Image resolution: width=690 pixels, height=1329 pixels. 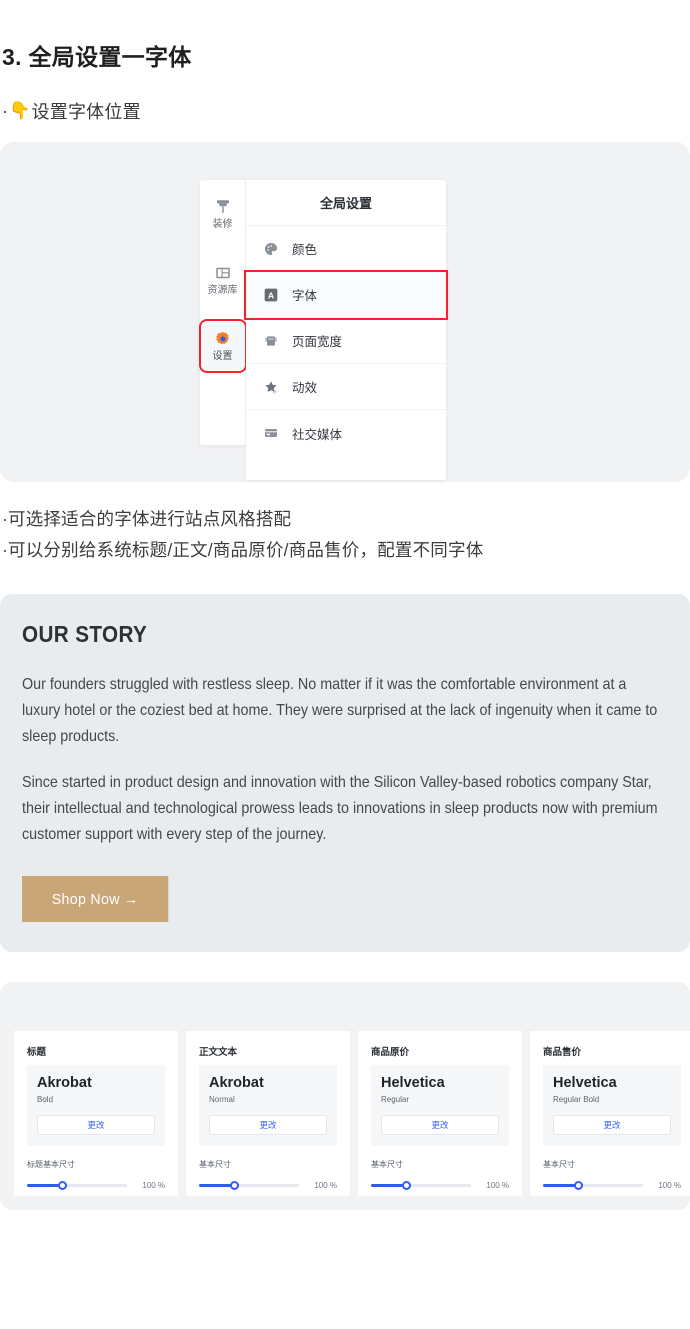 I want to click on left-rail: 装修 资源库 设置, so click(x=222, y=312).